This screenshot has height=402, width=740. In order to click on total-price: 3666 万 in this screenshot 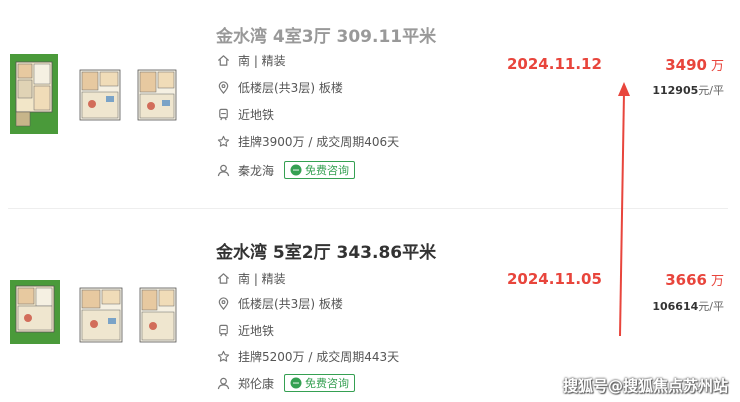, I will do `click(694, 279)`.